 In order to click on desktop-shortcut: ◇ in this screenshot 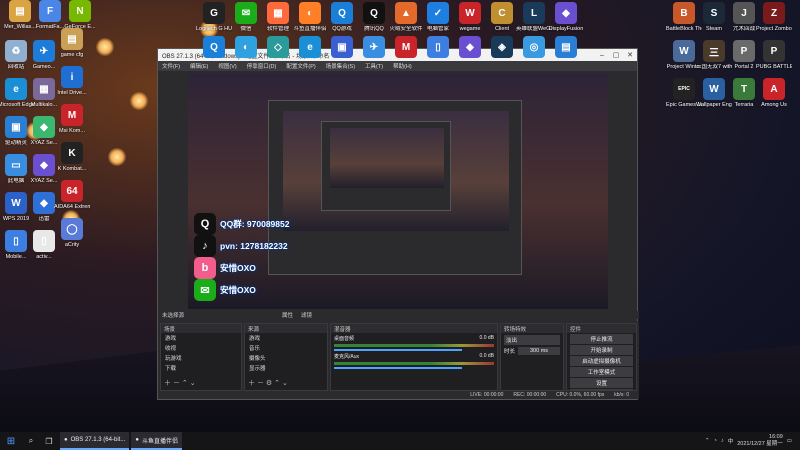, I will do `click(278, 48)`.